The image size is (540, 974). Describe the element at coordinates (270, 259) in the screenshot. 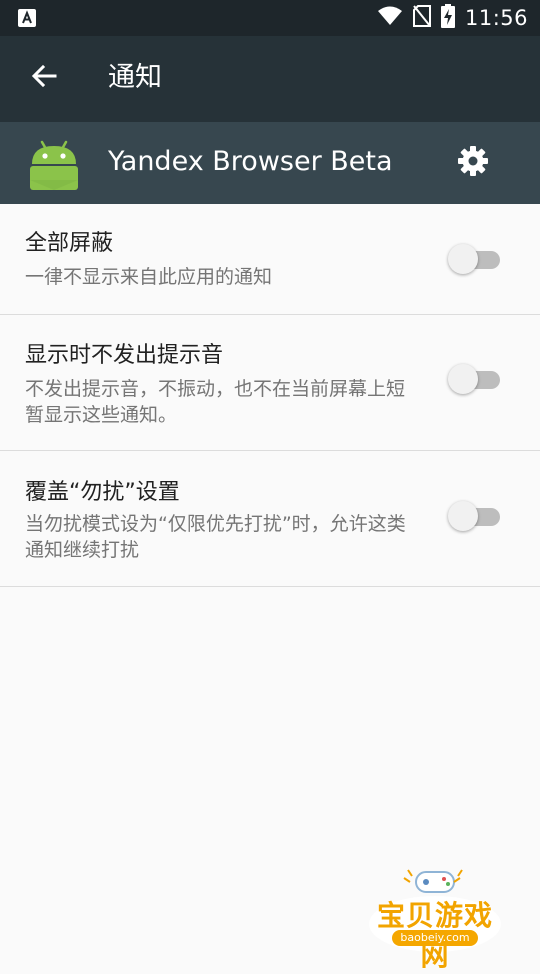

I see `setting-block-all: 全部屏蔽 一律不显示来自此应用的通知` at that location.